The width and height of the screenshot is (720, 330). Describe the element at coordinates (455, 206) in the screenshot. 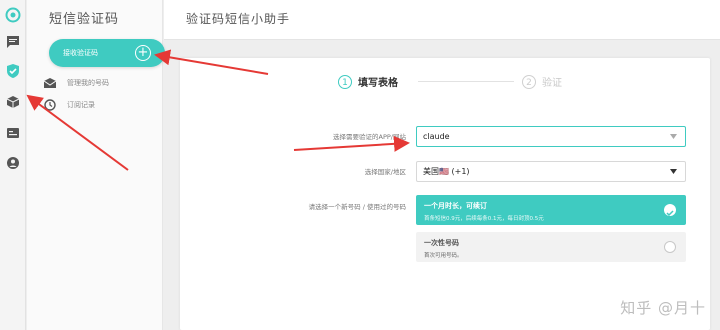

I see `option-title: 一个月时长，可续订` at that location.